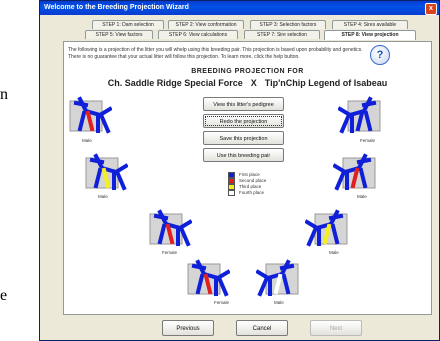  I want to click on projection-heading: BREEDING PROJECTION FOR, so click(247, 71).